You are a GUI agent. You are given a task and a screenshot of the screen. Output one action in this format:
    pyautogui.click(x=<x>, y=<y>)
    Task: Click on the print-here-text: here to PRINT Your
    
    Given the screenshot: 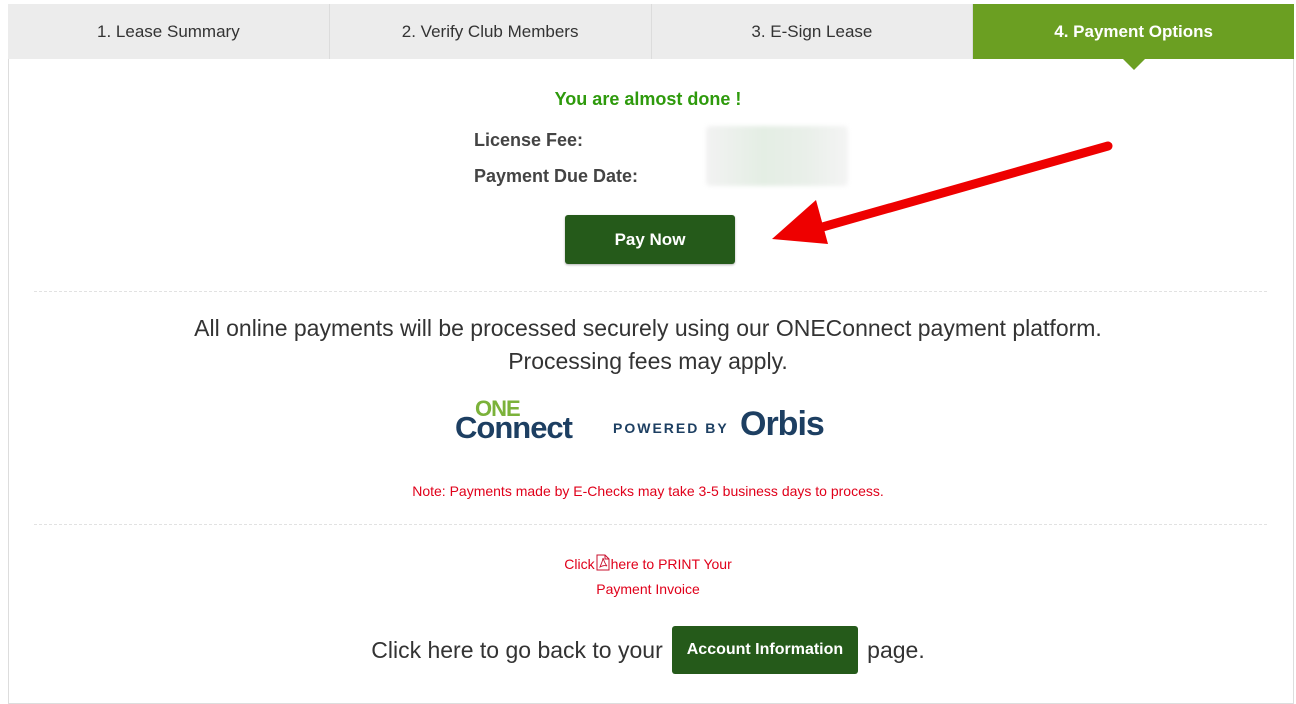 What is the action you would take?
    pyautogui.click(x=671, y=564)
    